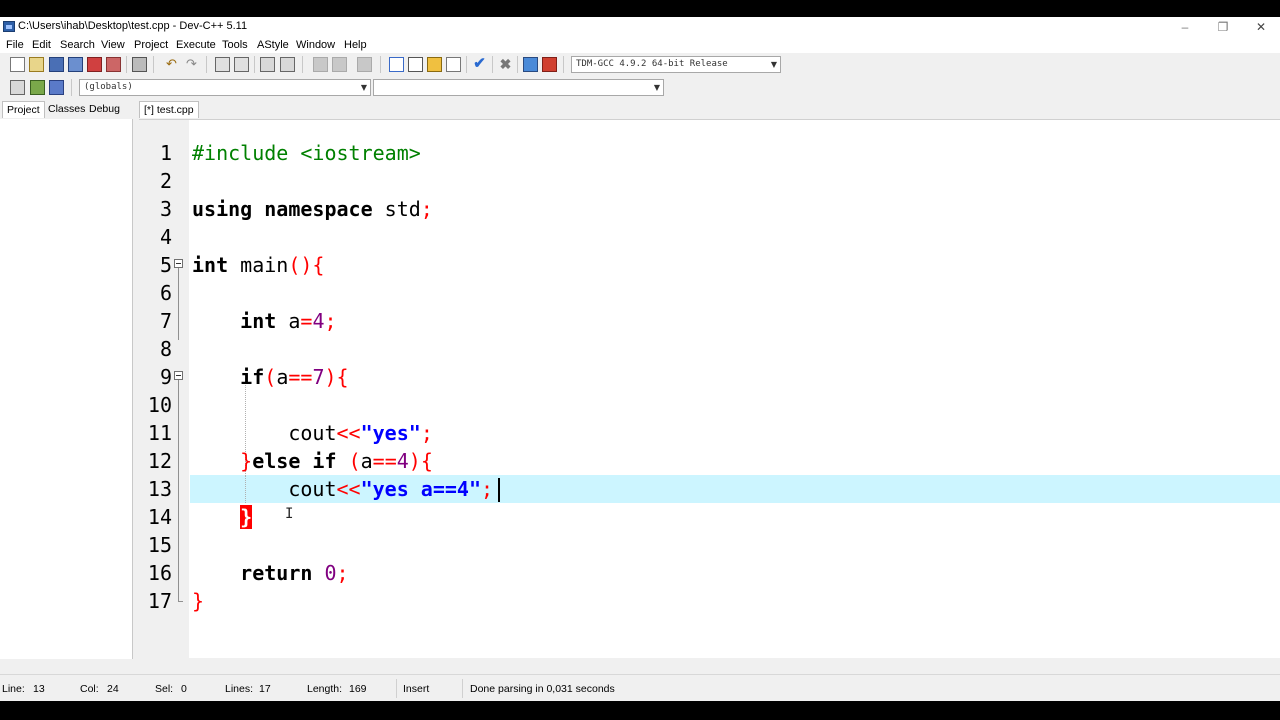 This screenshot has height=720, width=1280. Describe the element at coordinates (416, 689) in the screenshot. I see `status-insert-mode: Insert` at that location.